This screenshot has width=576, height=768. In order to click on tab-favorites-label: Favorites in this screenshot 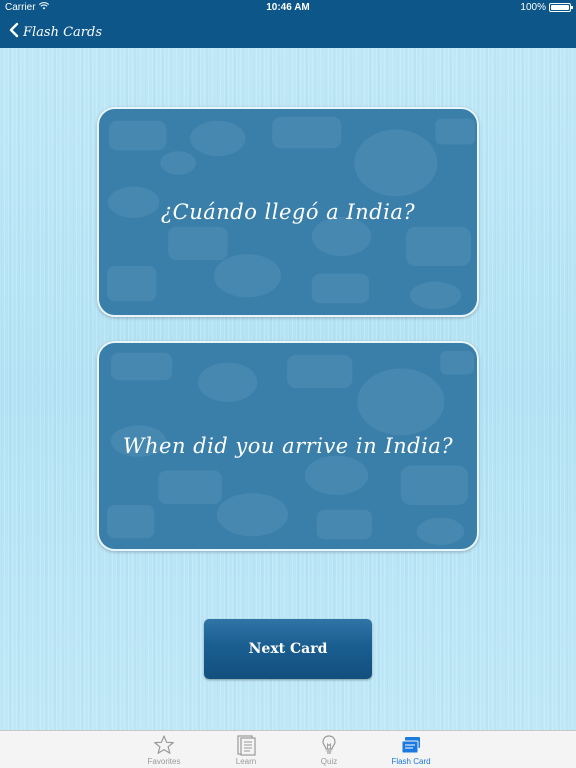, I will do `click(164, 761)`.